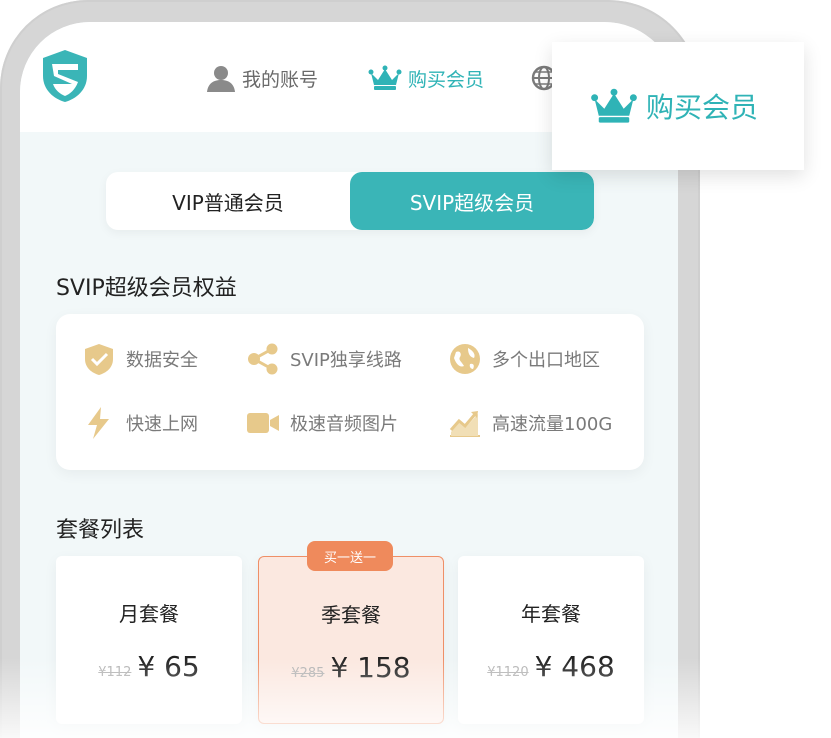 The height and width of the screenshot is (738, 831). Describe the element at coordinates (168, 666) in the screenshot. I see `sale-price: ¥ 65` at that location.